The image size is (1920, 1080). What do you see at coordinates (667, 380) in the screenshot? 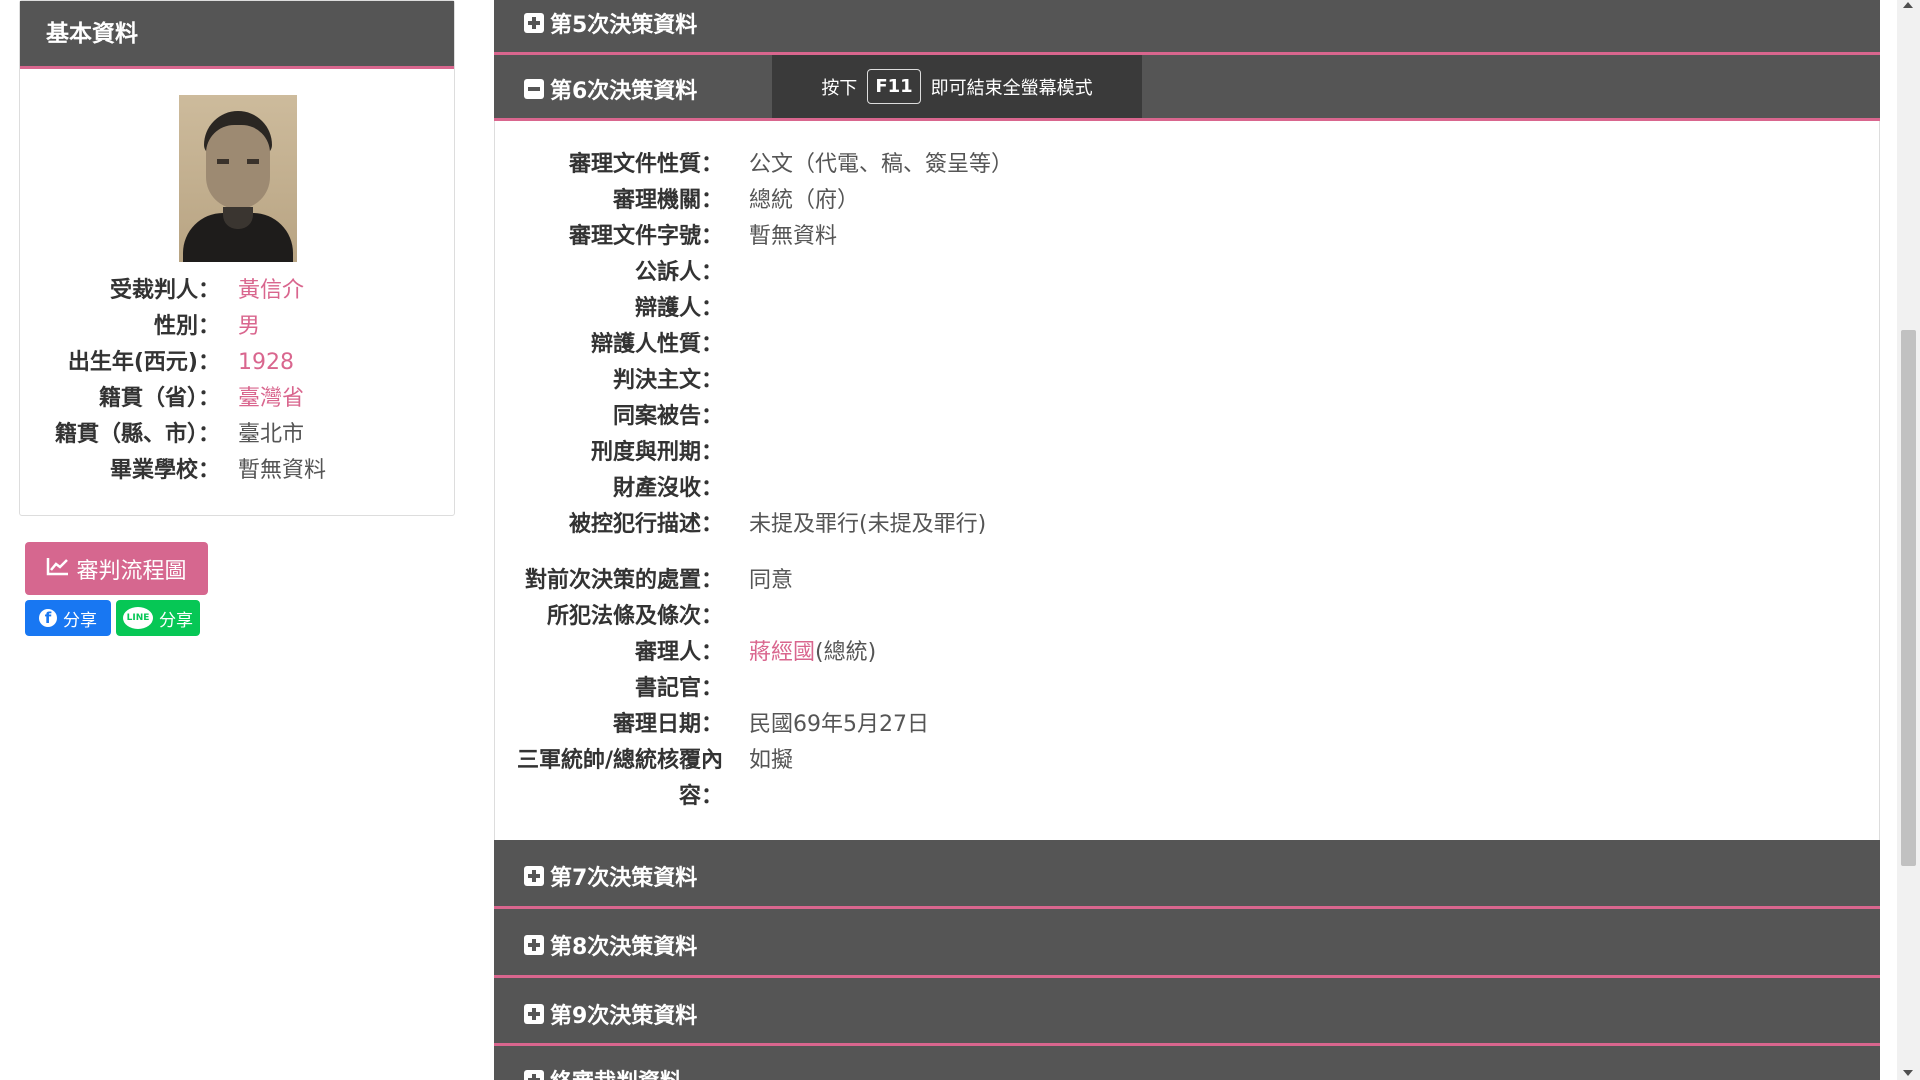
I see `detail-label: 判決主文：` at bounding box center [667, 380].